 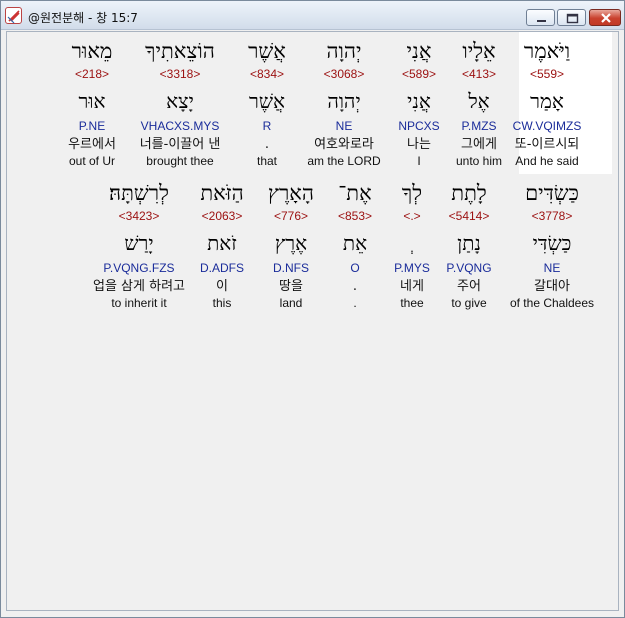 I want to click on korean-gloss: 업을 삼게 하려고, so click(x=139, y=286).